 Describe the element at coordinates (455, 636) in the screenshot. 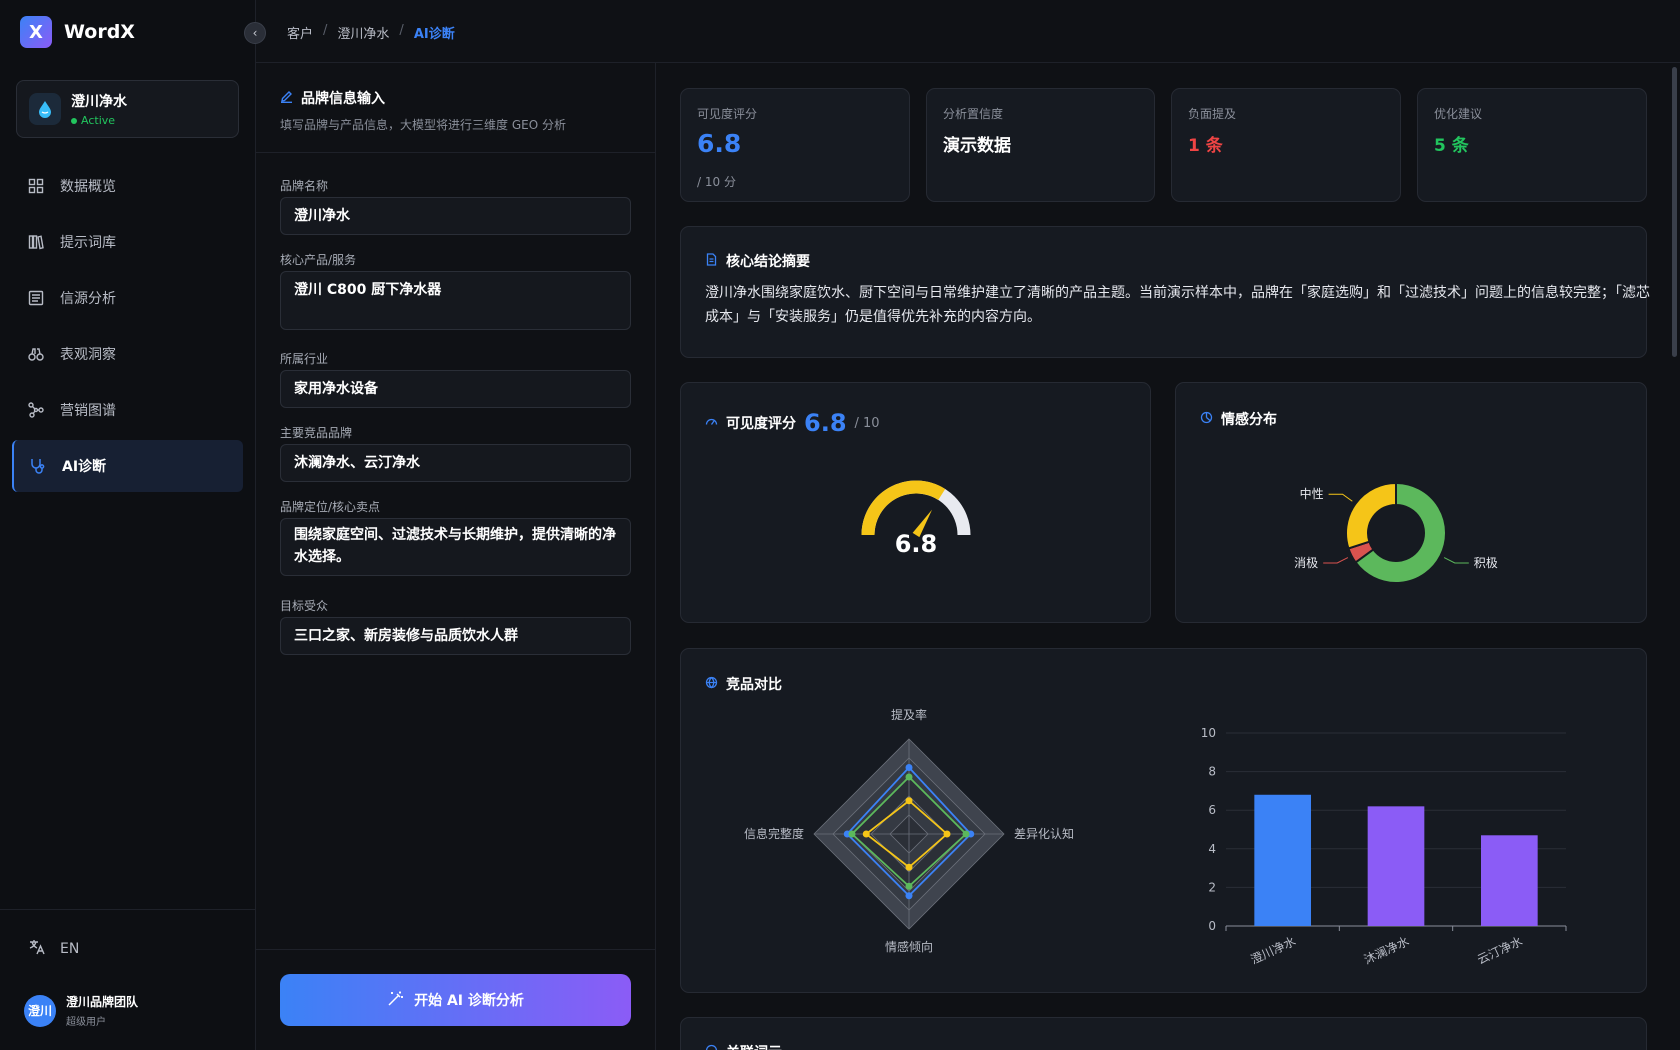

I see `audience-input: 三口之家、新房装修与品质饮水人群` at that location.